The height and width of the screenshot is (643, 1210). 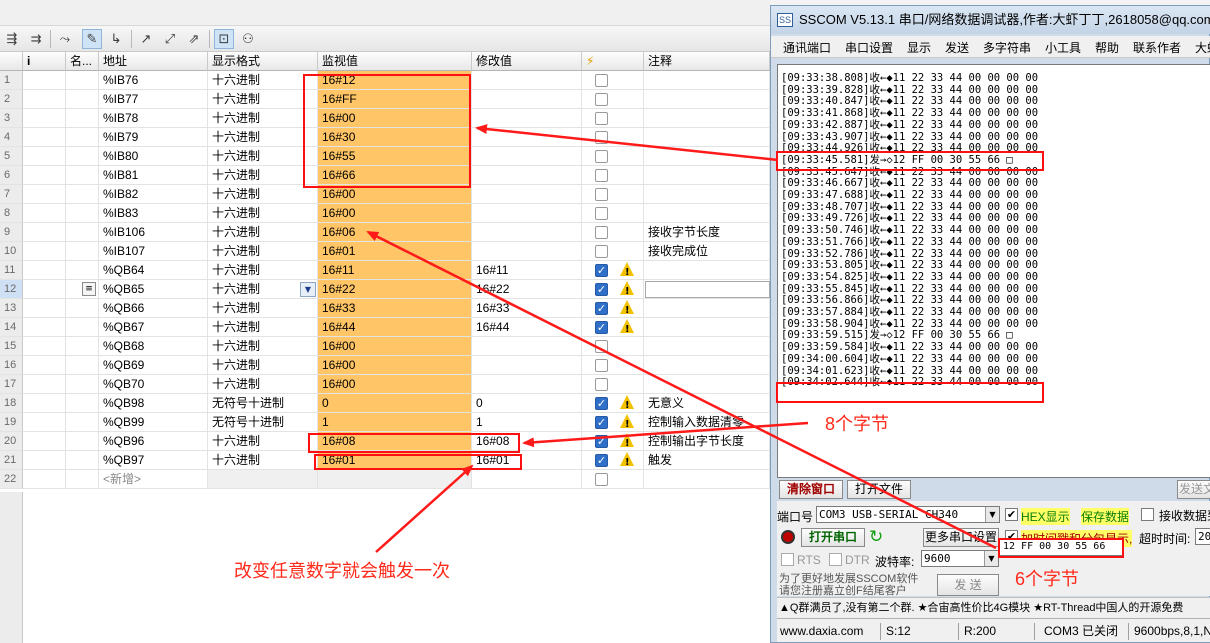 I want to click on address-cell: %QB66, so click(x=153, y=308).